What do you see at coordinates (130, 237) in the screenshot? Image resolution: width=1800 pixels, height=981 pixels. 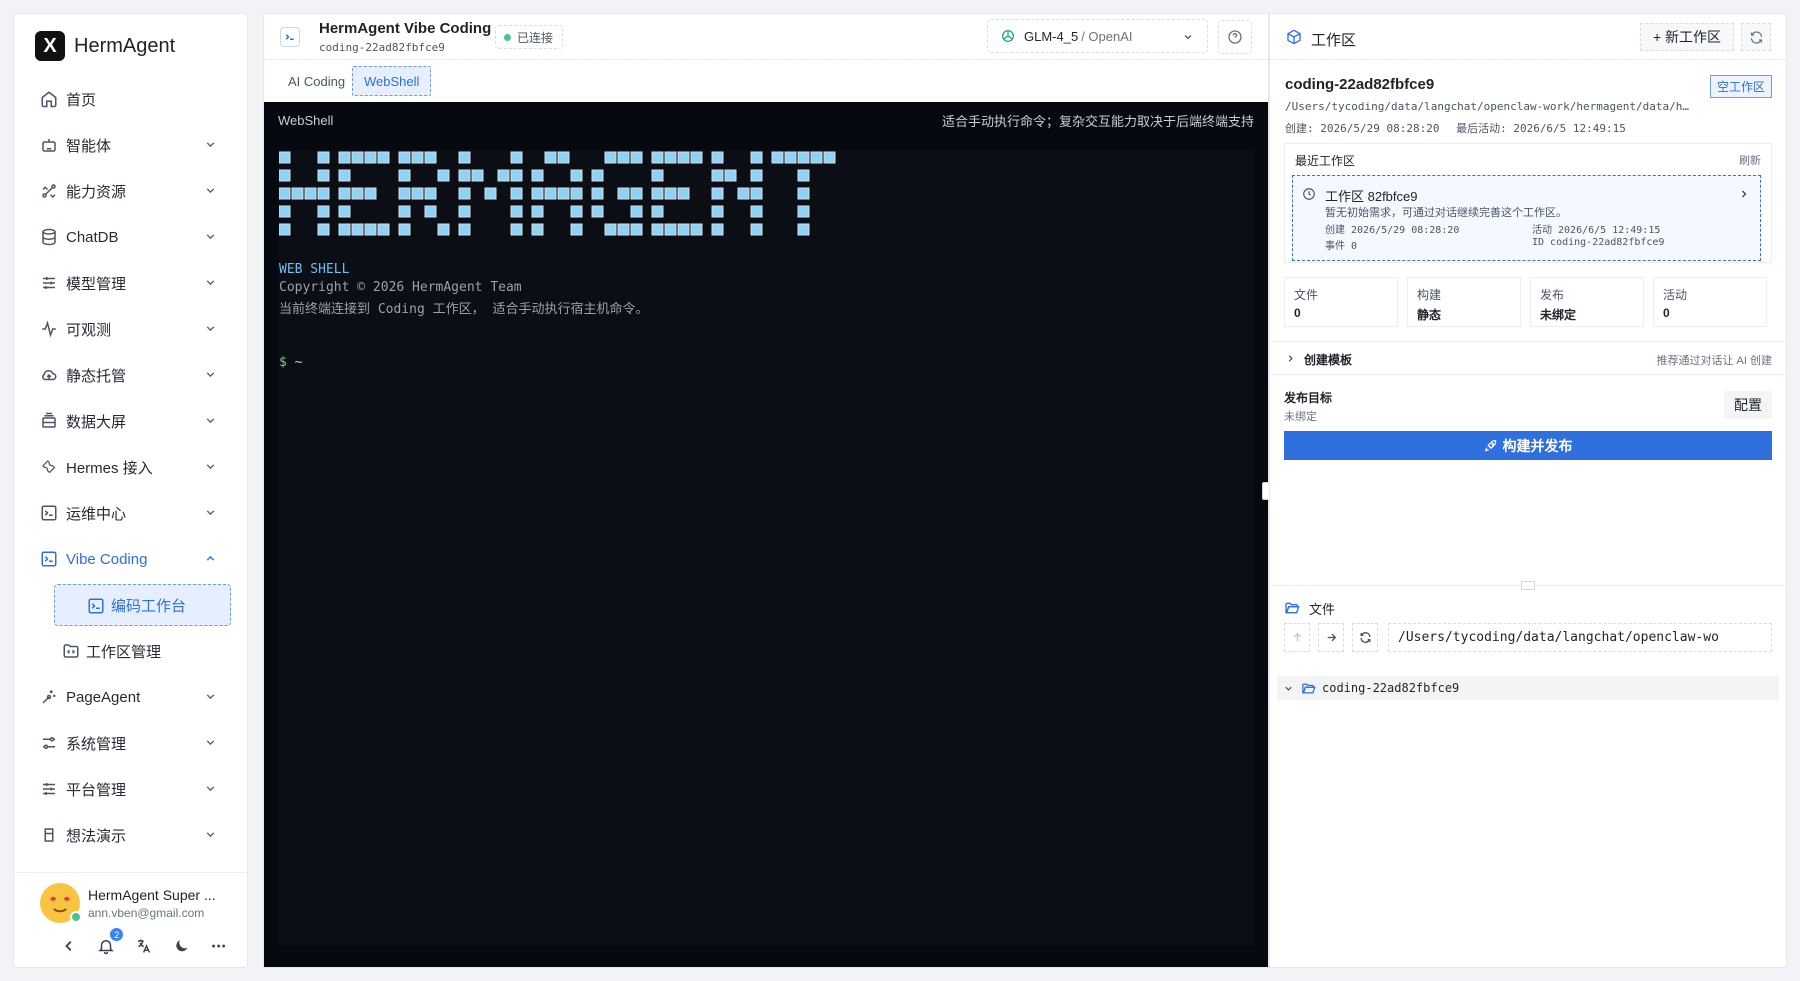 I see `sidebar-item-chatdb: ChatDB` at bounding box center [130, 237].